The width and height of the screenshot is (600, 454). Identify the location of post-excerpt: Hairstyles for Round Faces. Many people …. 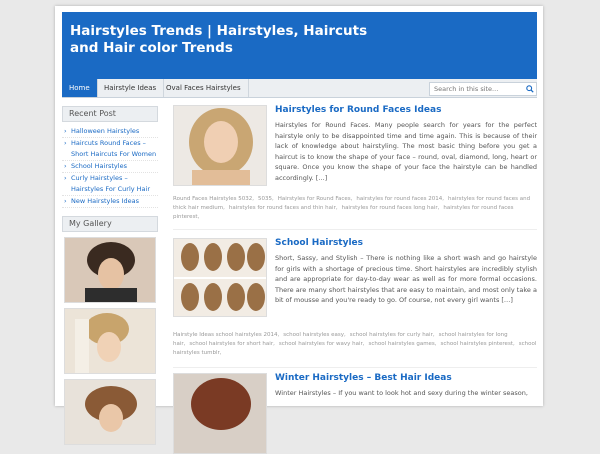
(406, 151).